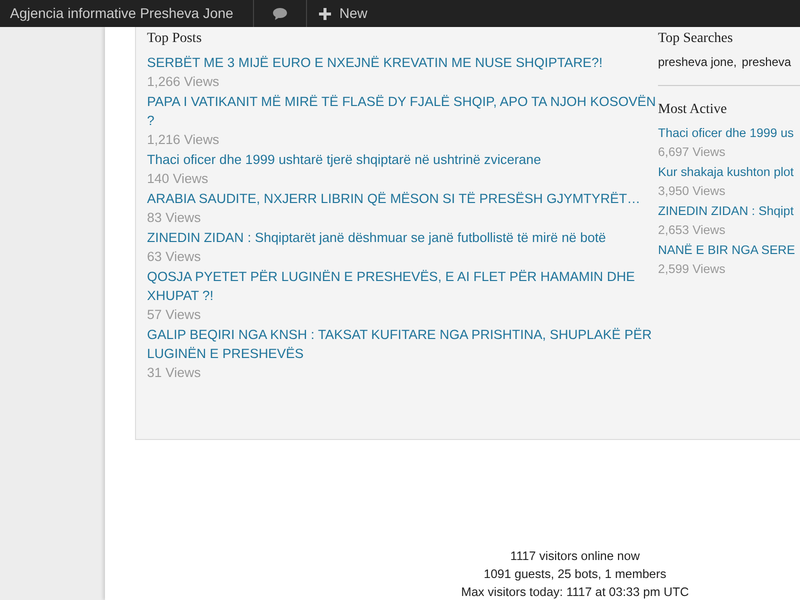 The height and width of the screenshot is (600, 800). Describe the element at coordinates (122, 13) in the screenshot. I see `site-title-link: Agjencia informative Presheva Jone` at that location.